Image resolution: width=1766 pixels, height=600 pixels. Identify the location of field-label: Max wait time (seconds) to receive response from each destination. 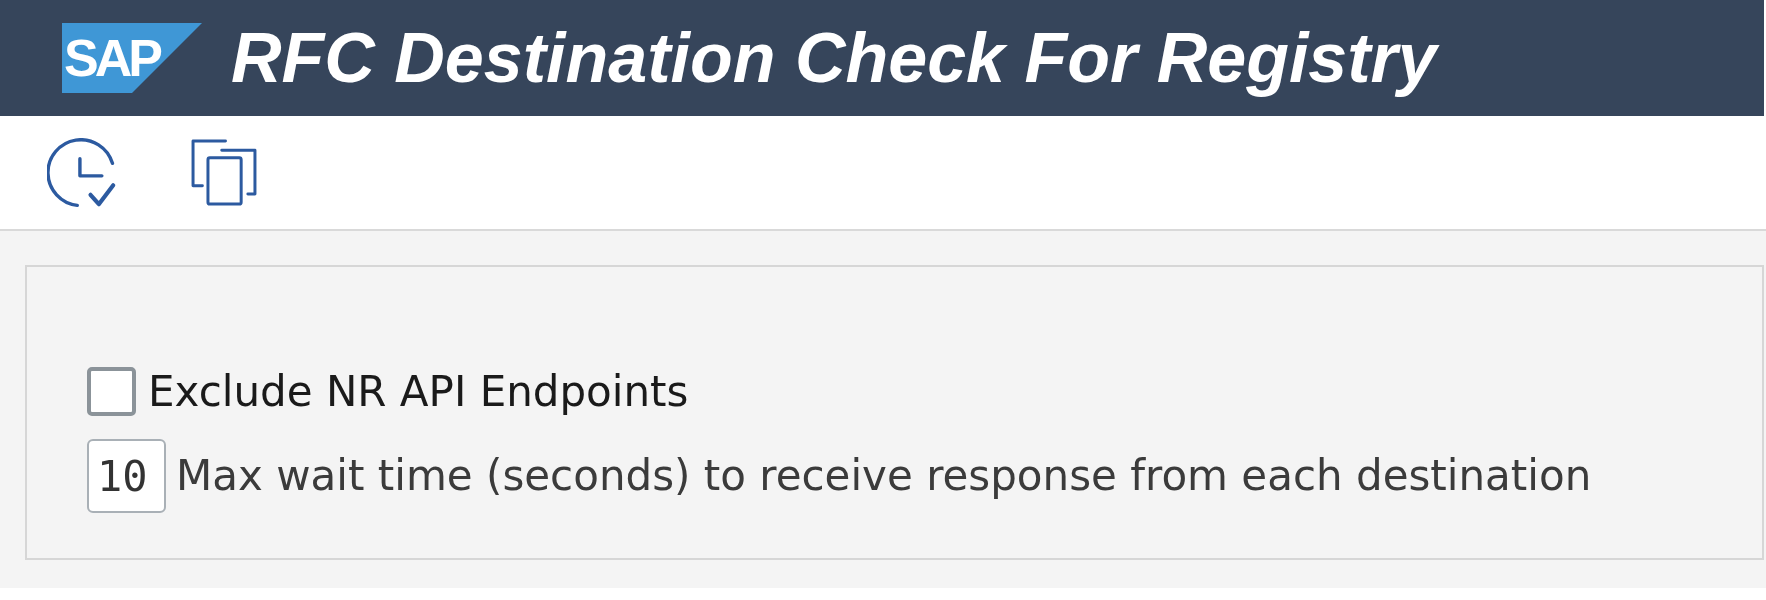
(884, 476).